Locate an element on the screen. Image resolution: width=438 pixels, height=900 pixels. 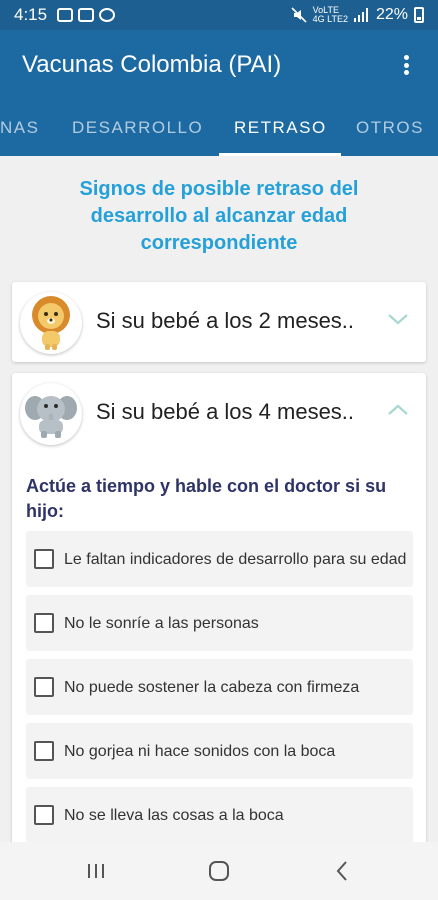
section-header: Si su bebé a los 2 meses.. is located at coordinates (219, 322).